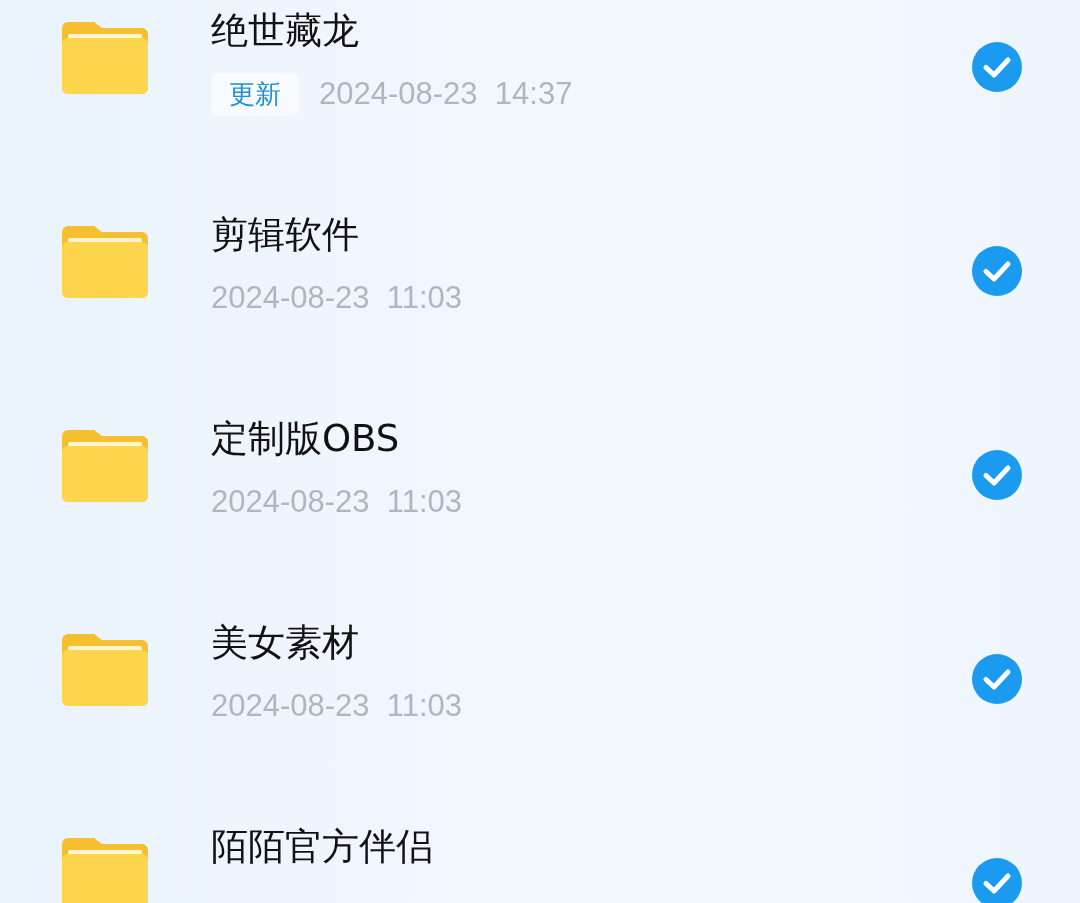  I want to click on folder-name: 绝世藏龙, so click(285, 31).